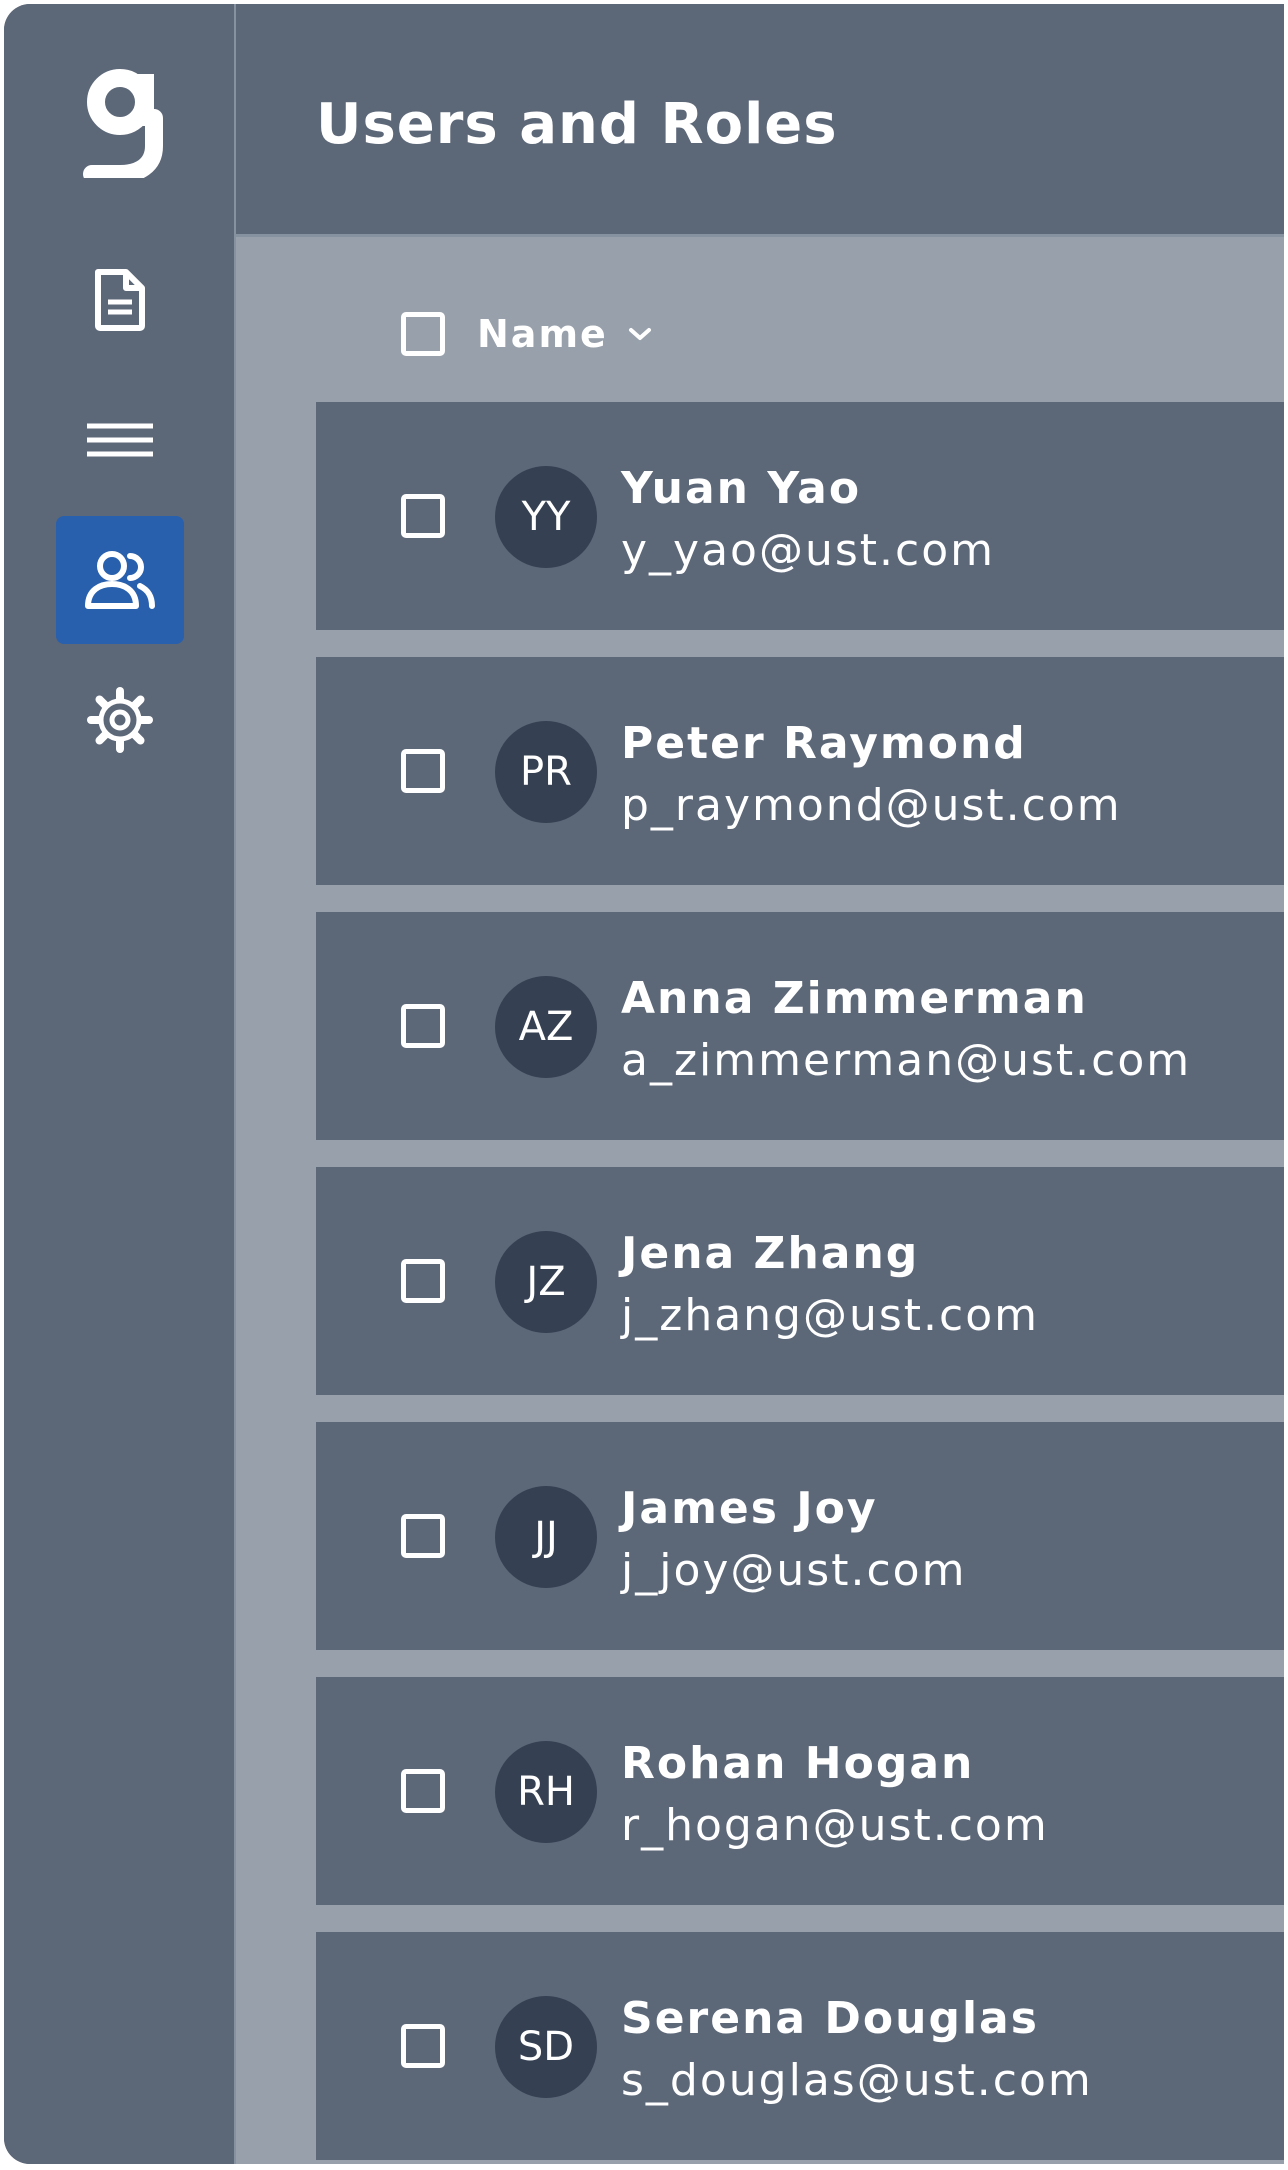 The width and height of the screenshot is (1288, 2170). Describe the element at coordinates (906, 1060) in the screenshot. I see `user-email: a_zimmerman@ust.com` at that location.